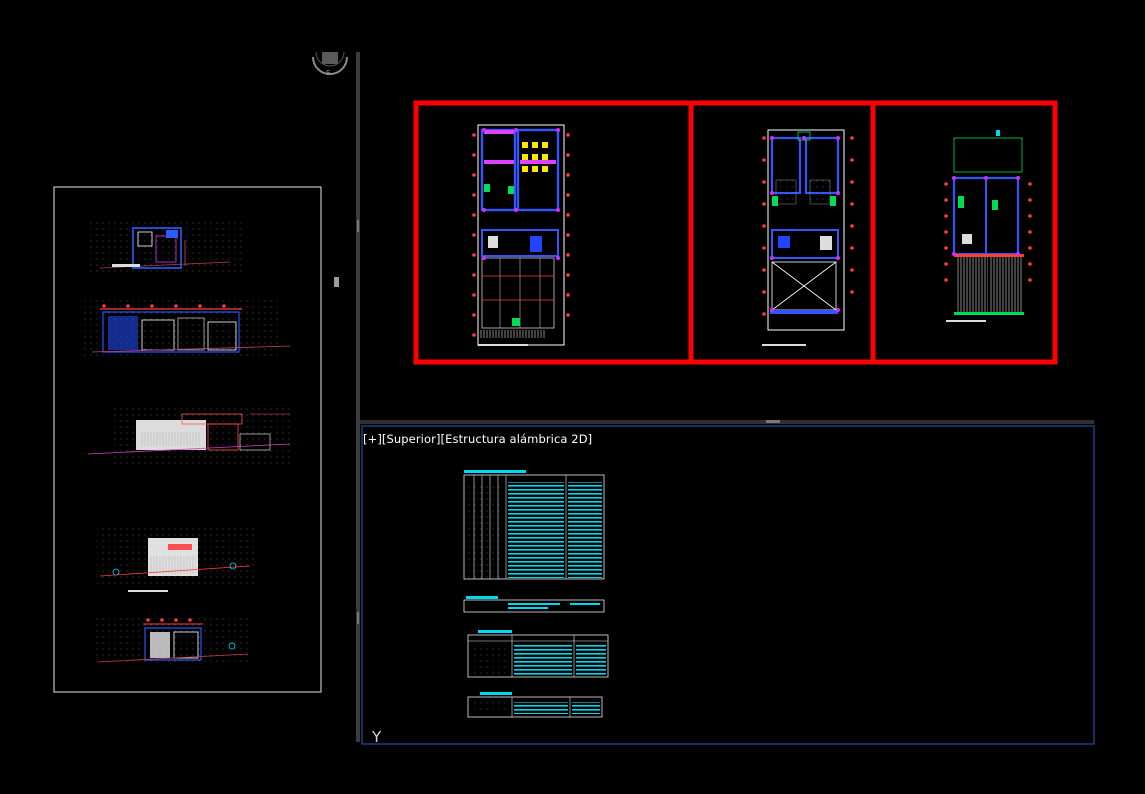 This screenshot has width=1145, height=794. What do you see at coordinates (336, 282) in the screenshot?
I see `splitter-handle-left` at bounding box center [336, 282].